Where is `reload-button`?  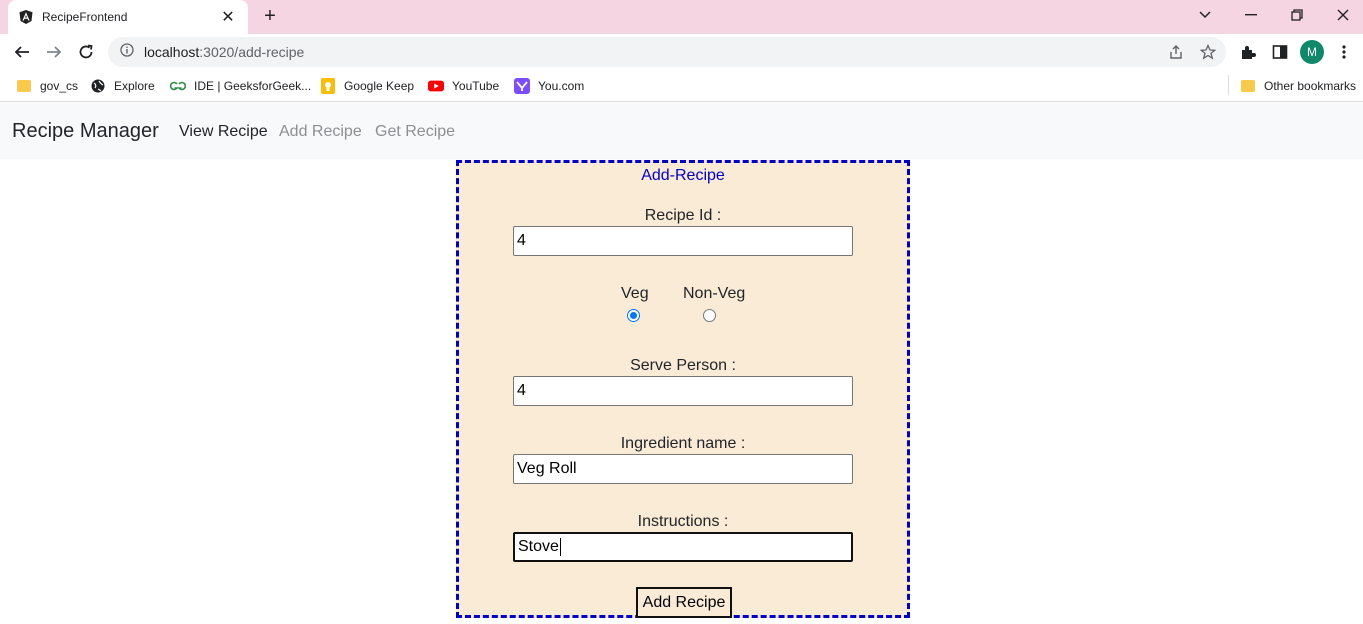
reload-button is located at coordinates (86, 52).